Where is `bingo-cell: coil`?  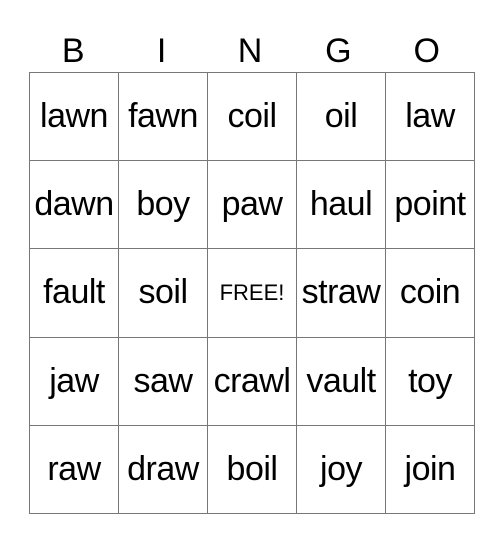
bingo-cell: coil is located at coordinates (252, 116).